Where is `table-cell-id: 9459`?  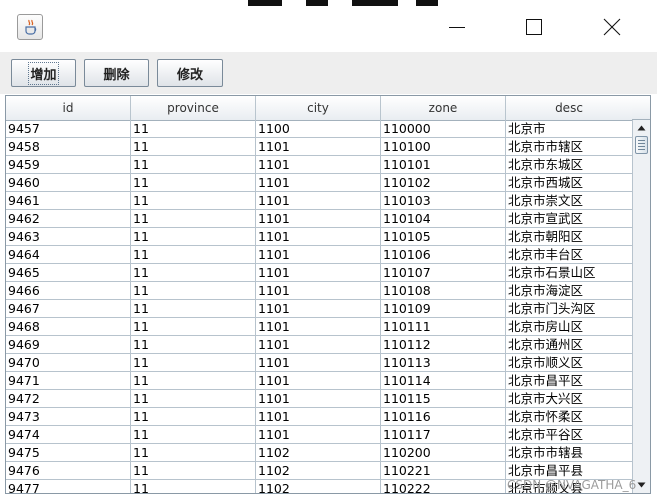
table-cell-id: 9459 is located at coordinates (68, 165).